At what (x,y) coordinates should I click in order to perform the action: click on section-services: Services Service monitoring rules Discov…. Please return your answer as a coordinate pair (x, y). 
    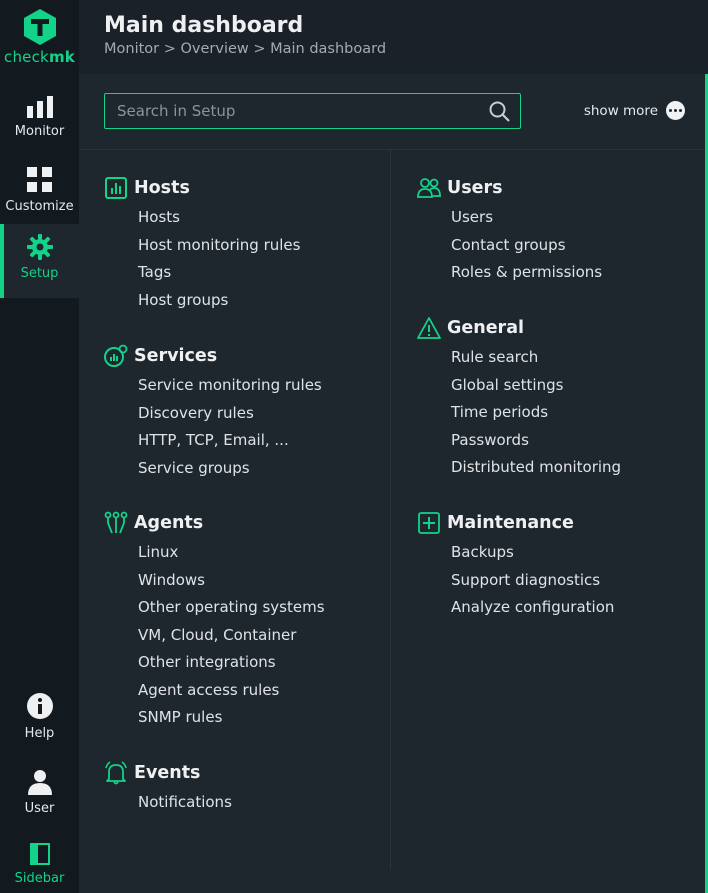
    Looking at the image, I should click on (213, 415).